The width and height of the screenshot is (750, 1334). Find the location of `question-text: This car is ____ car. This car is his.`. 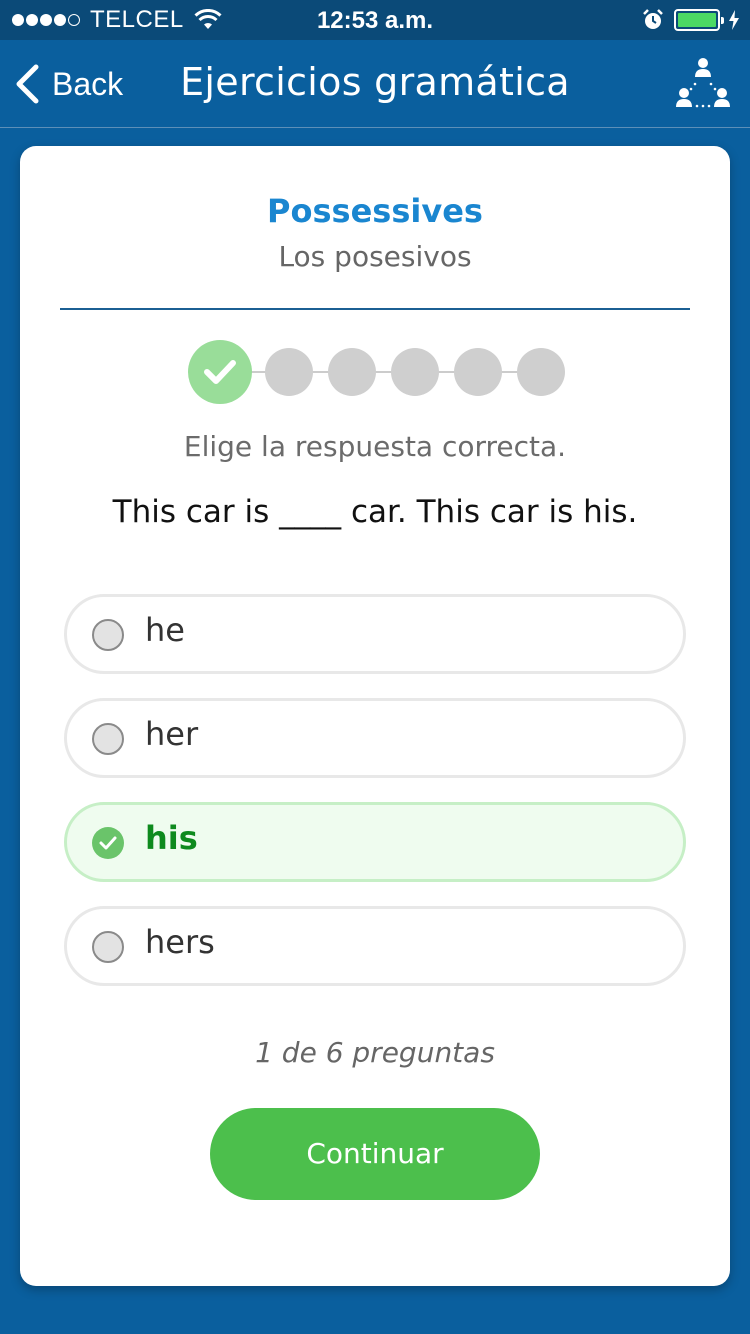

question-text: This car is ____ car. This car is his. is located at coordinates (375, 512).